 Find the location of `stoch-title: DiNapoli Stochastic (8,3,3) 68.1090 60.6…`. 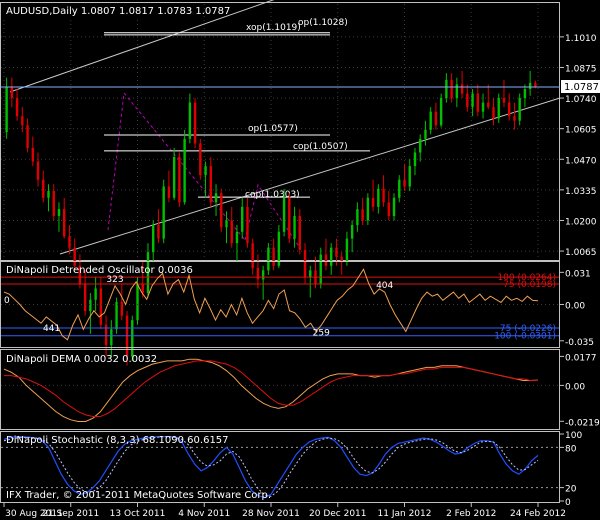

stoch-title: DiNapoli Stochastic (8,3,3) 68.1090 60.6… is located at coordinates (117, 440).